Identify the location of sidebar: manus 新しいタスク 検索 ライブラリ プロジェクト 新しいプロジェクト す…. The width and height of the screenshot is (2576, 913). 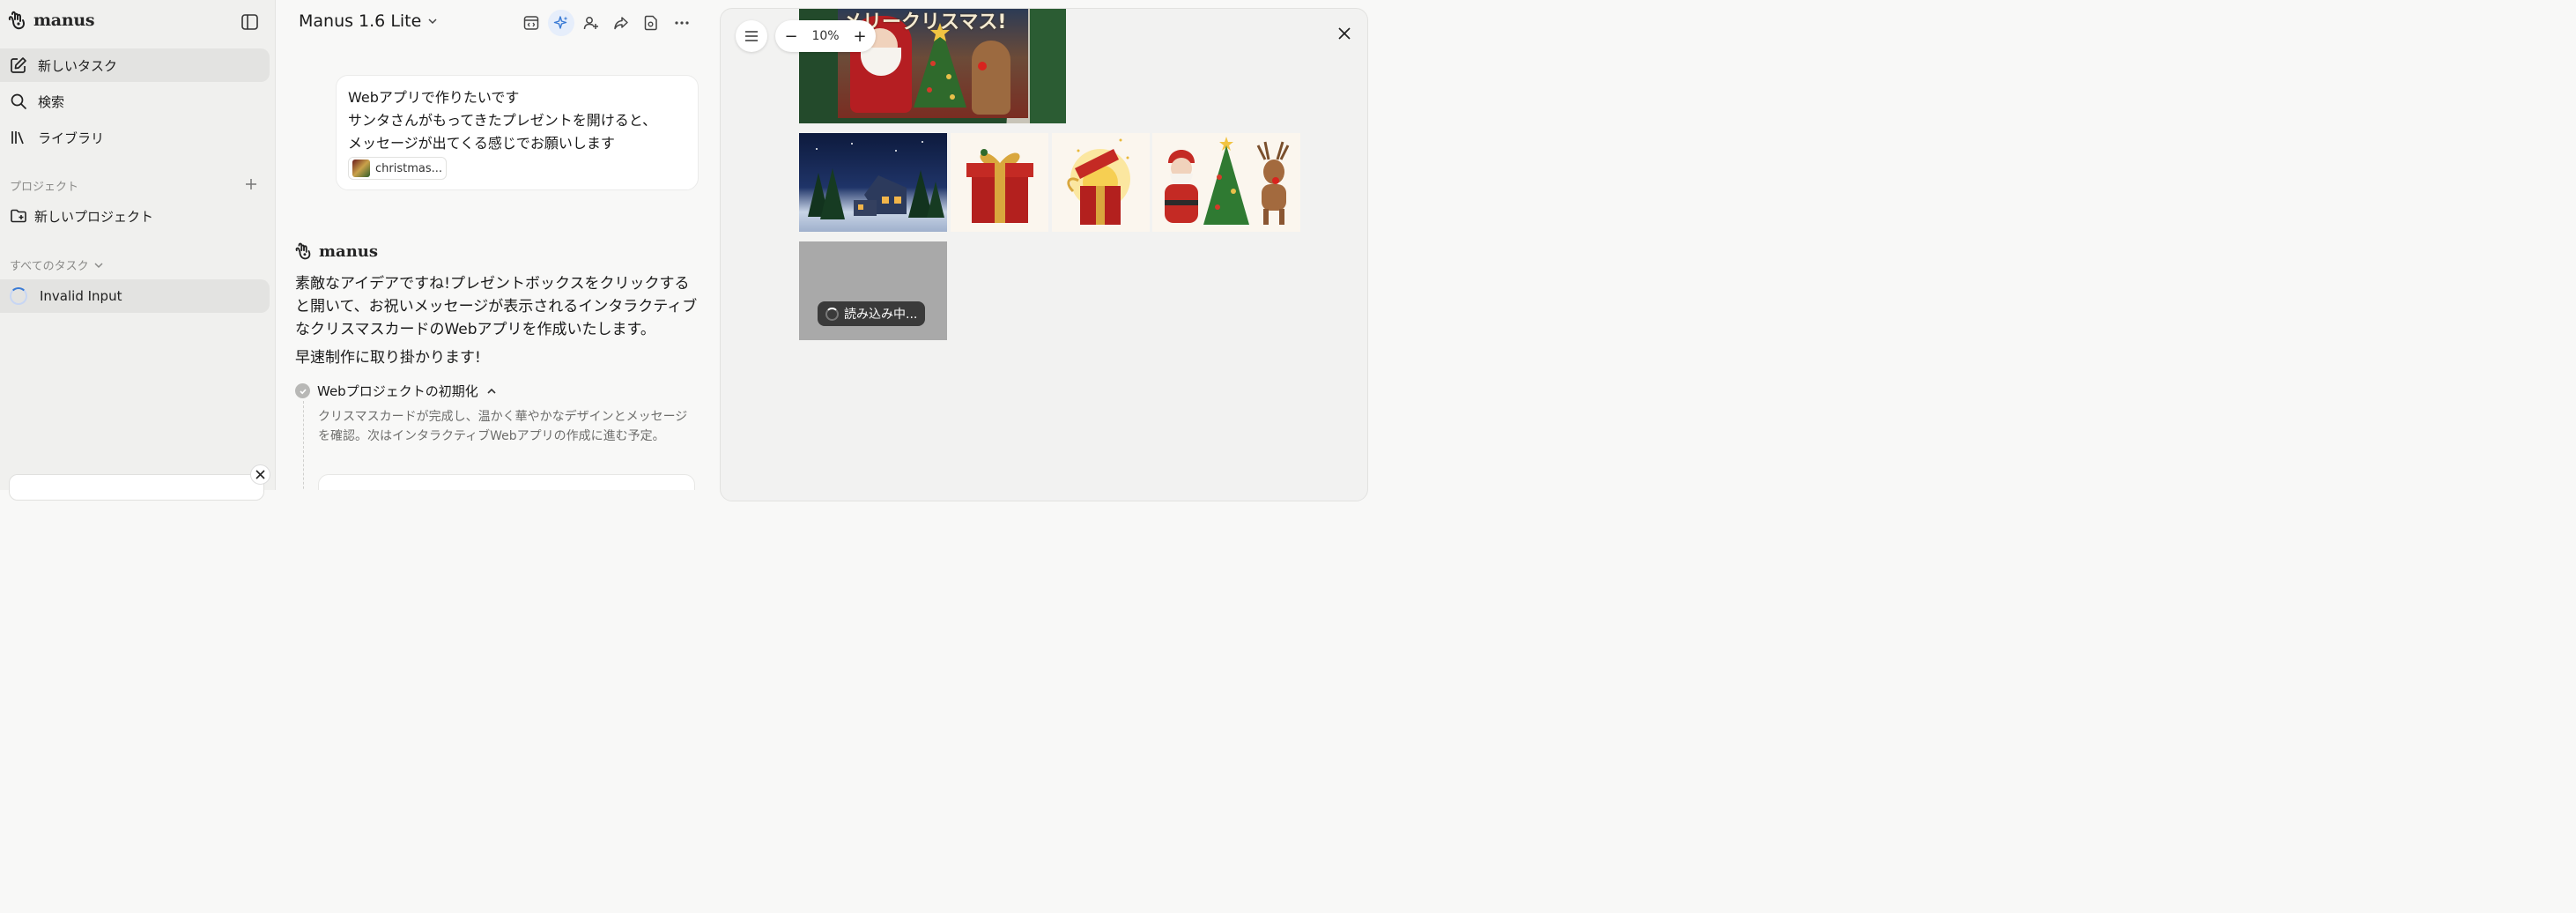
(138, 250).